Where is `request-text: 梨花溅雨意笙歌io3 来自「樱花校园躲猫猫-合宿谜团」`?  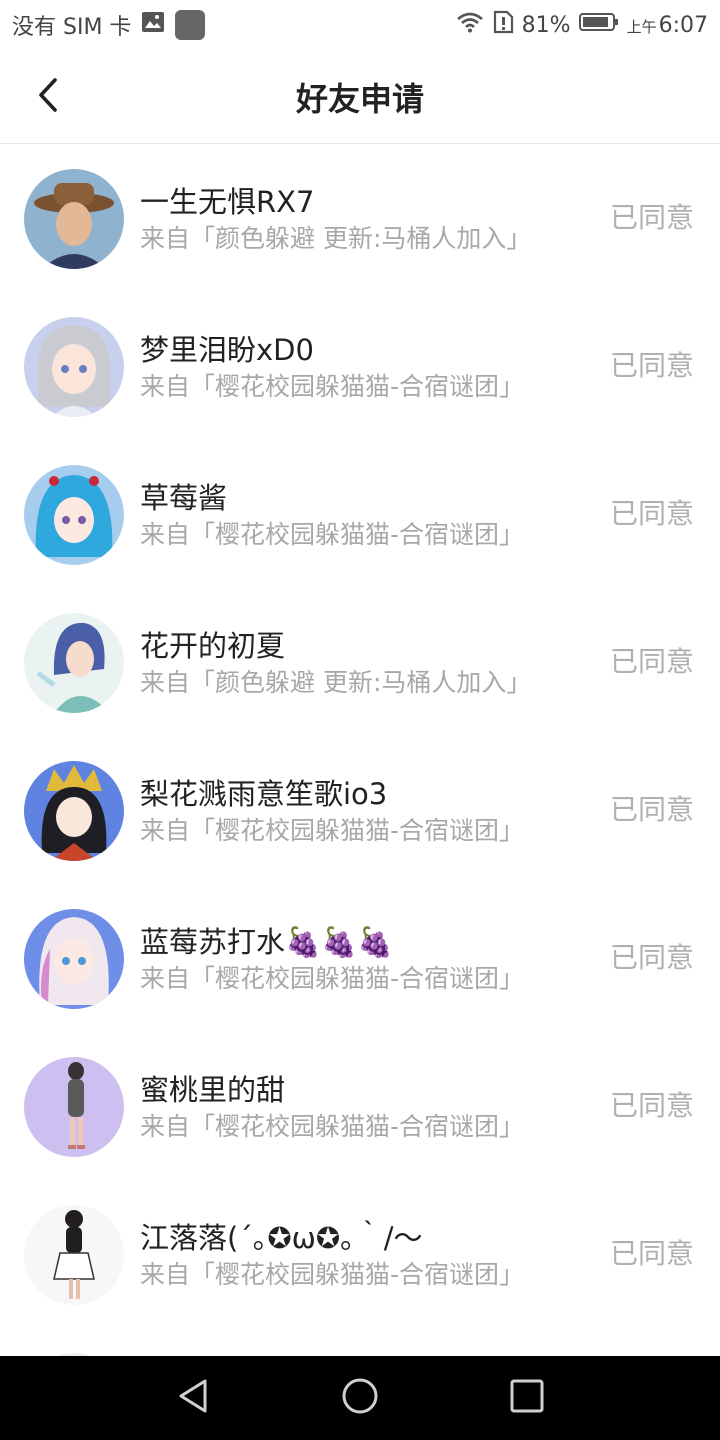
request-text: 梨花溅雨意笙歌io3 来自「樱花校园躲猫猫-合宿谜团」 is located at coordinates (360, 811).